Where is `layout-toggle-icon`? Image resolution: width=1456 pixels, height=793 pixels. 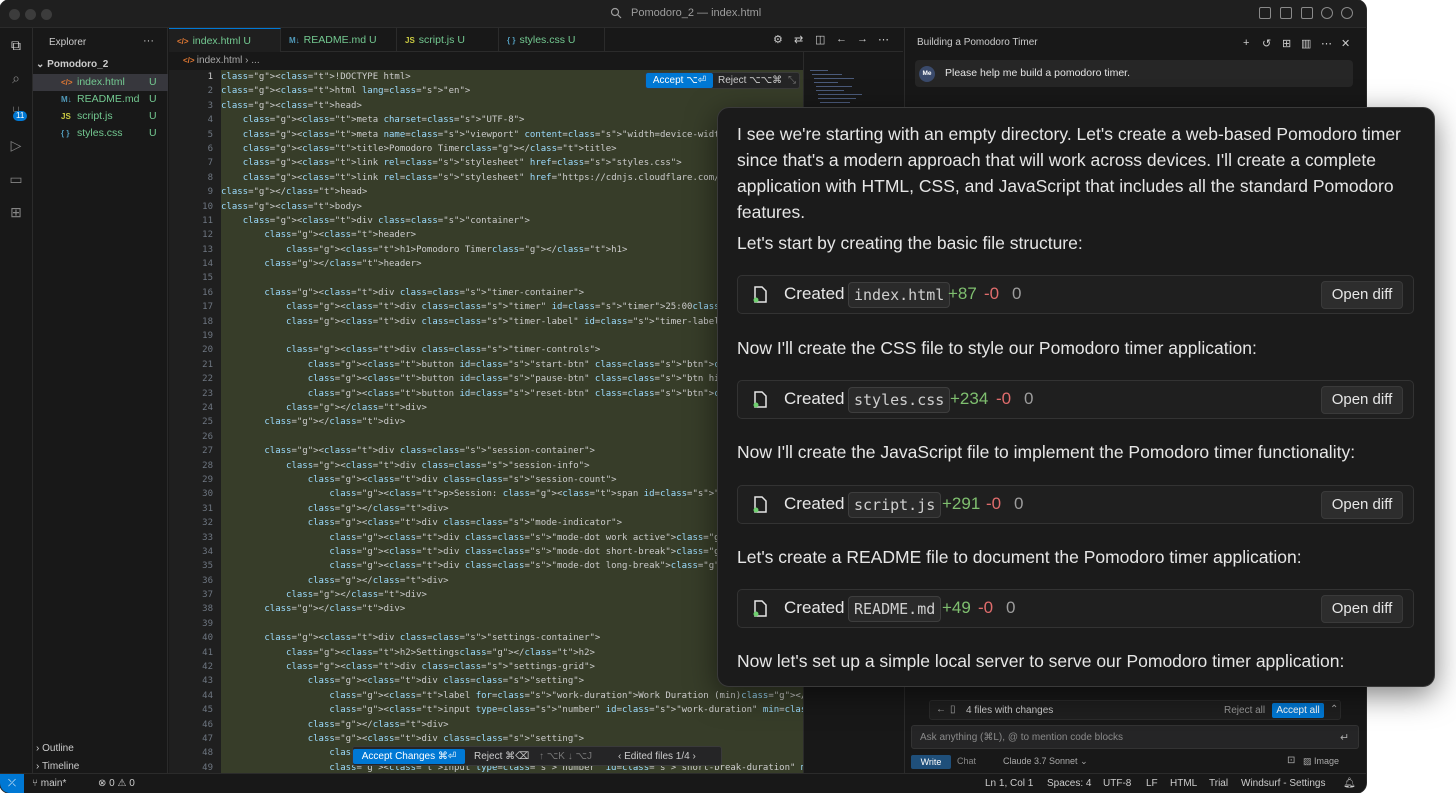 layout-toggle-icon is located at coordinates (1265, 13).